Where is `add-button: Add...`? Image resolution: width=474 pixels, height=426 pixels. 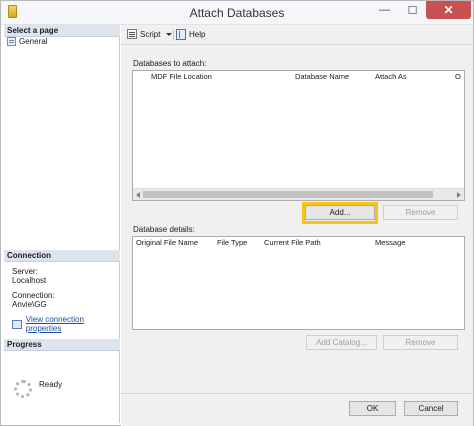
add-button: Add... is located at coordinates (340, 212).